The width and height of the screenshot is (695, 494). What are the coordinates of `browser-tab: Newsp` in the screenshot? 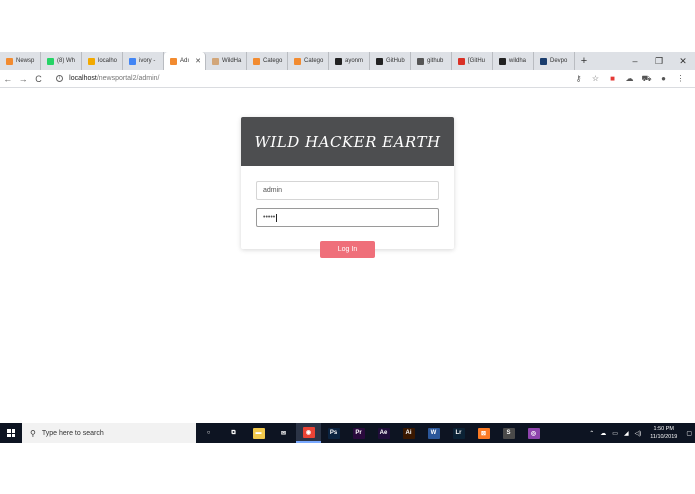 It's located at (20, 61).